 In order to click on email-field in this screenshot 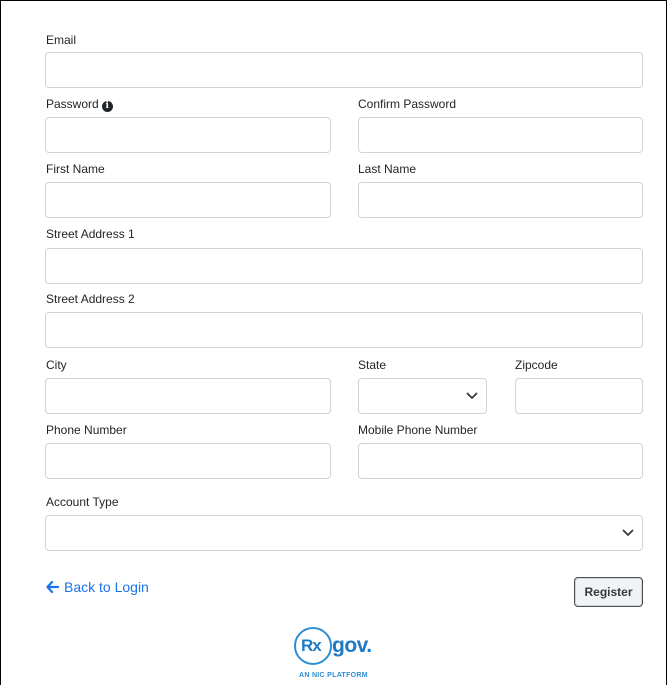, I will do `click(344, 70)`.